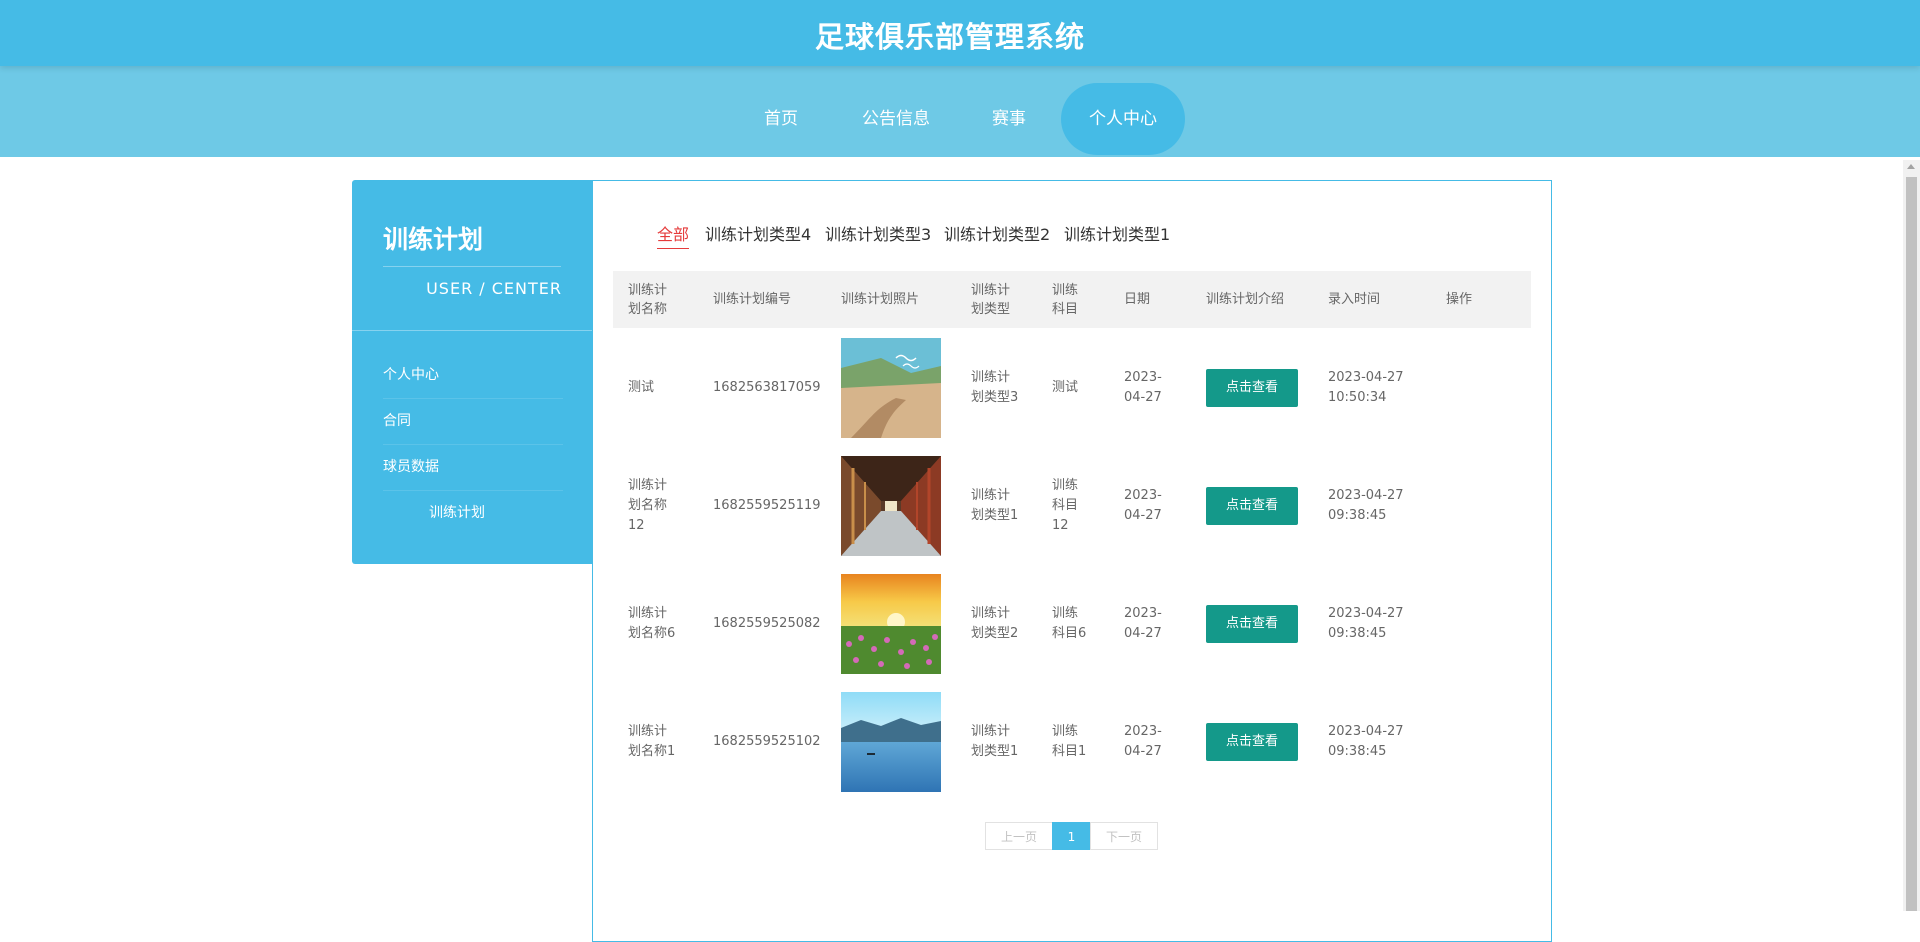 The width and height of the screenshot is (1920, 942). I want to click on category-tab-type3: 训练计划类型3, so click(878, 233).